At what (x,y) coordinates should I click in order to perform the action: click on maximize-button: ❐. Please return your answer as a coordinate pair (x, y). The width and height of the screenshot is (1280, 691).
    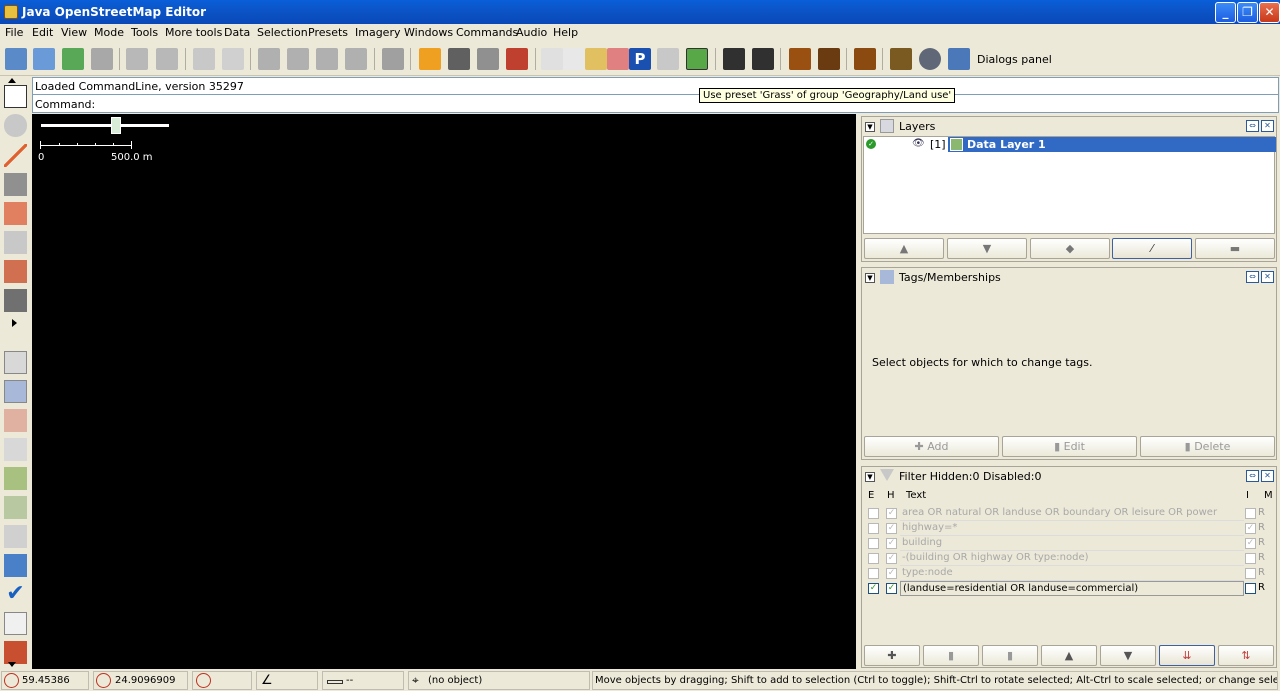
    Looking at the image, I should click on (1247, 12).